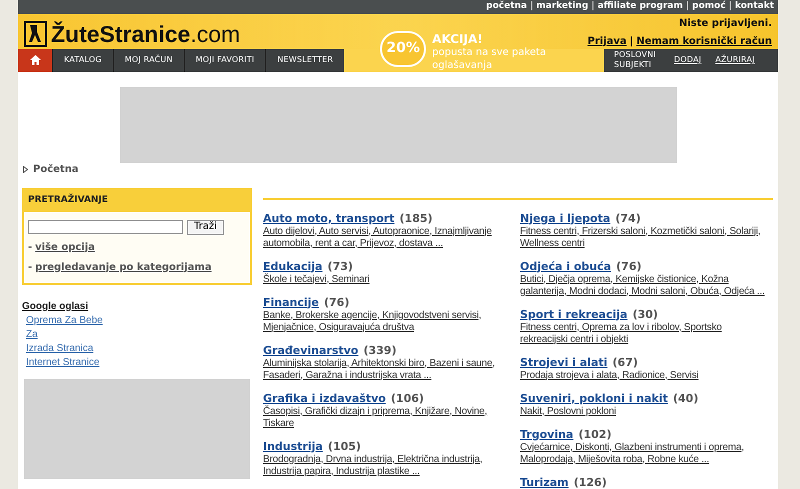  I want to click on ad-link: Za, so click(30, 335).